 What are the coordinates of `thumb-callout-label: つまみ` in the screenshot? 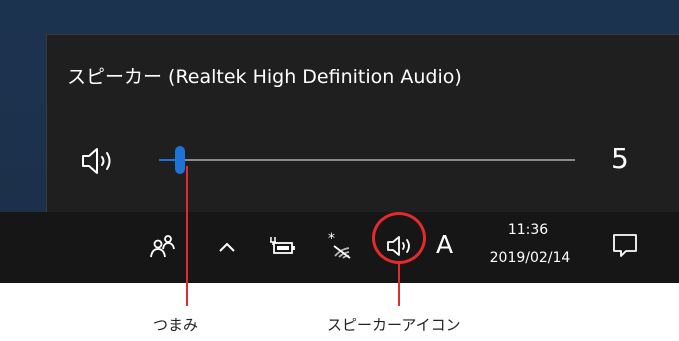 It's located at (176, 325).